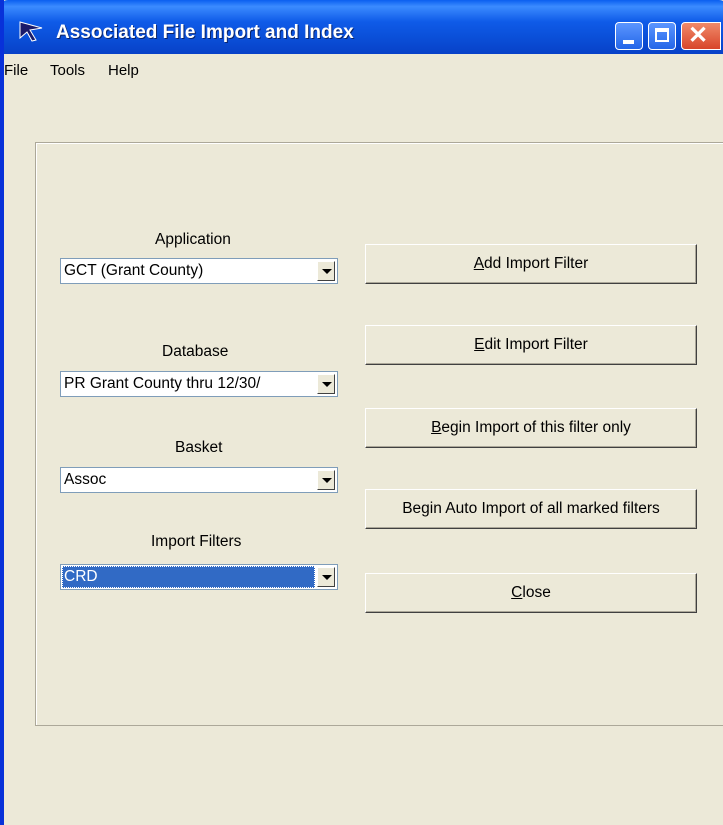  I want to click on application-value: GCT (Grant County), so click(134, 270).